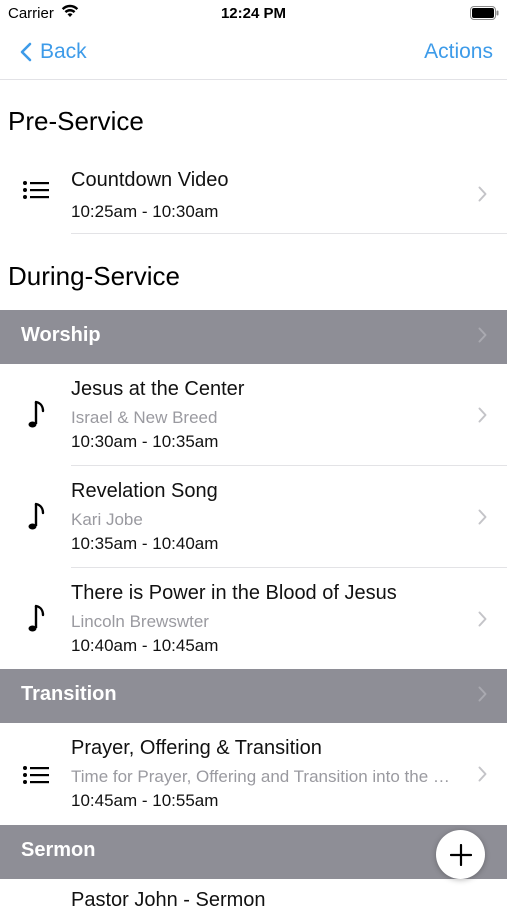  I want to click on item-time: 10:30am - 10:35am, so click(145, 441).